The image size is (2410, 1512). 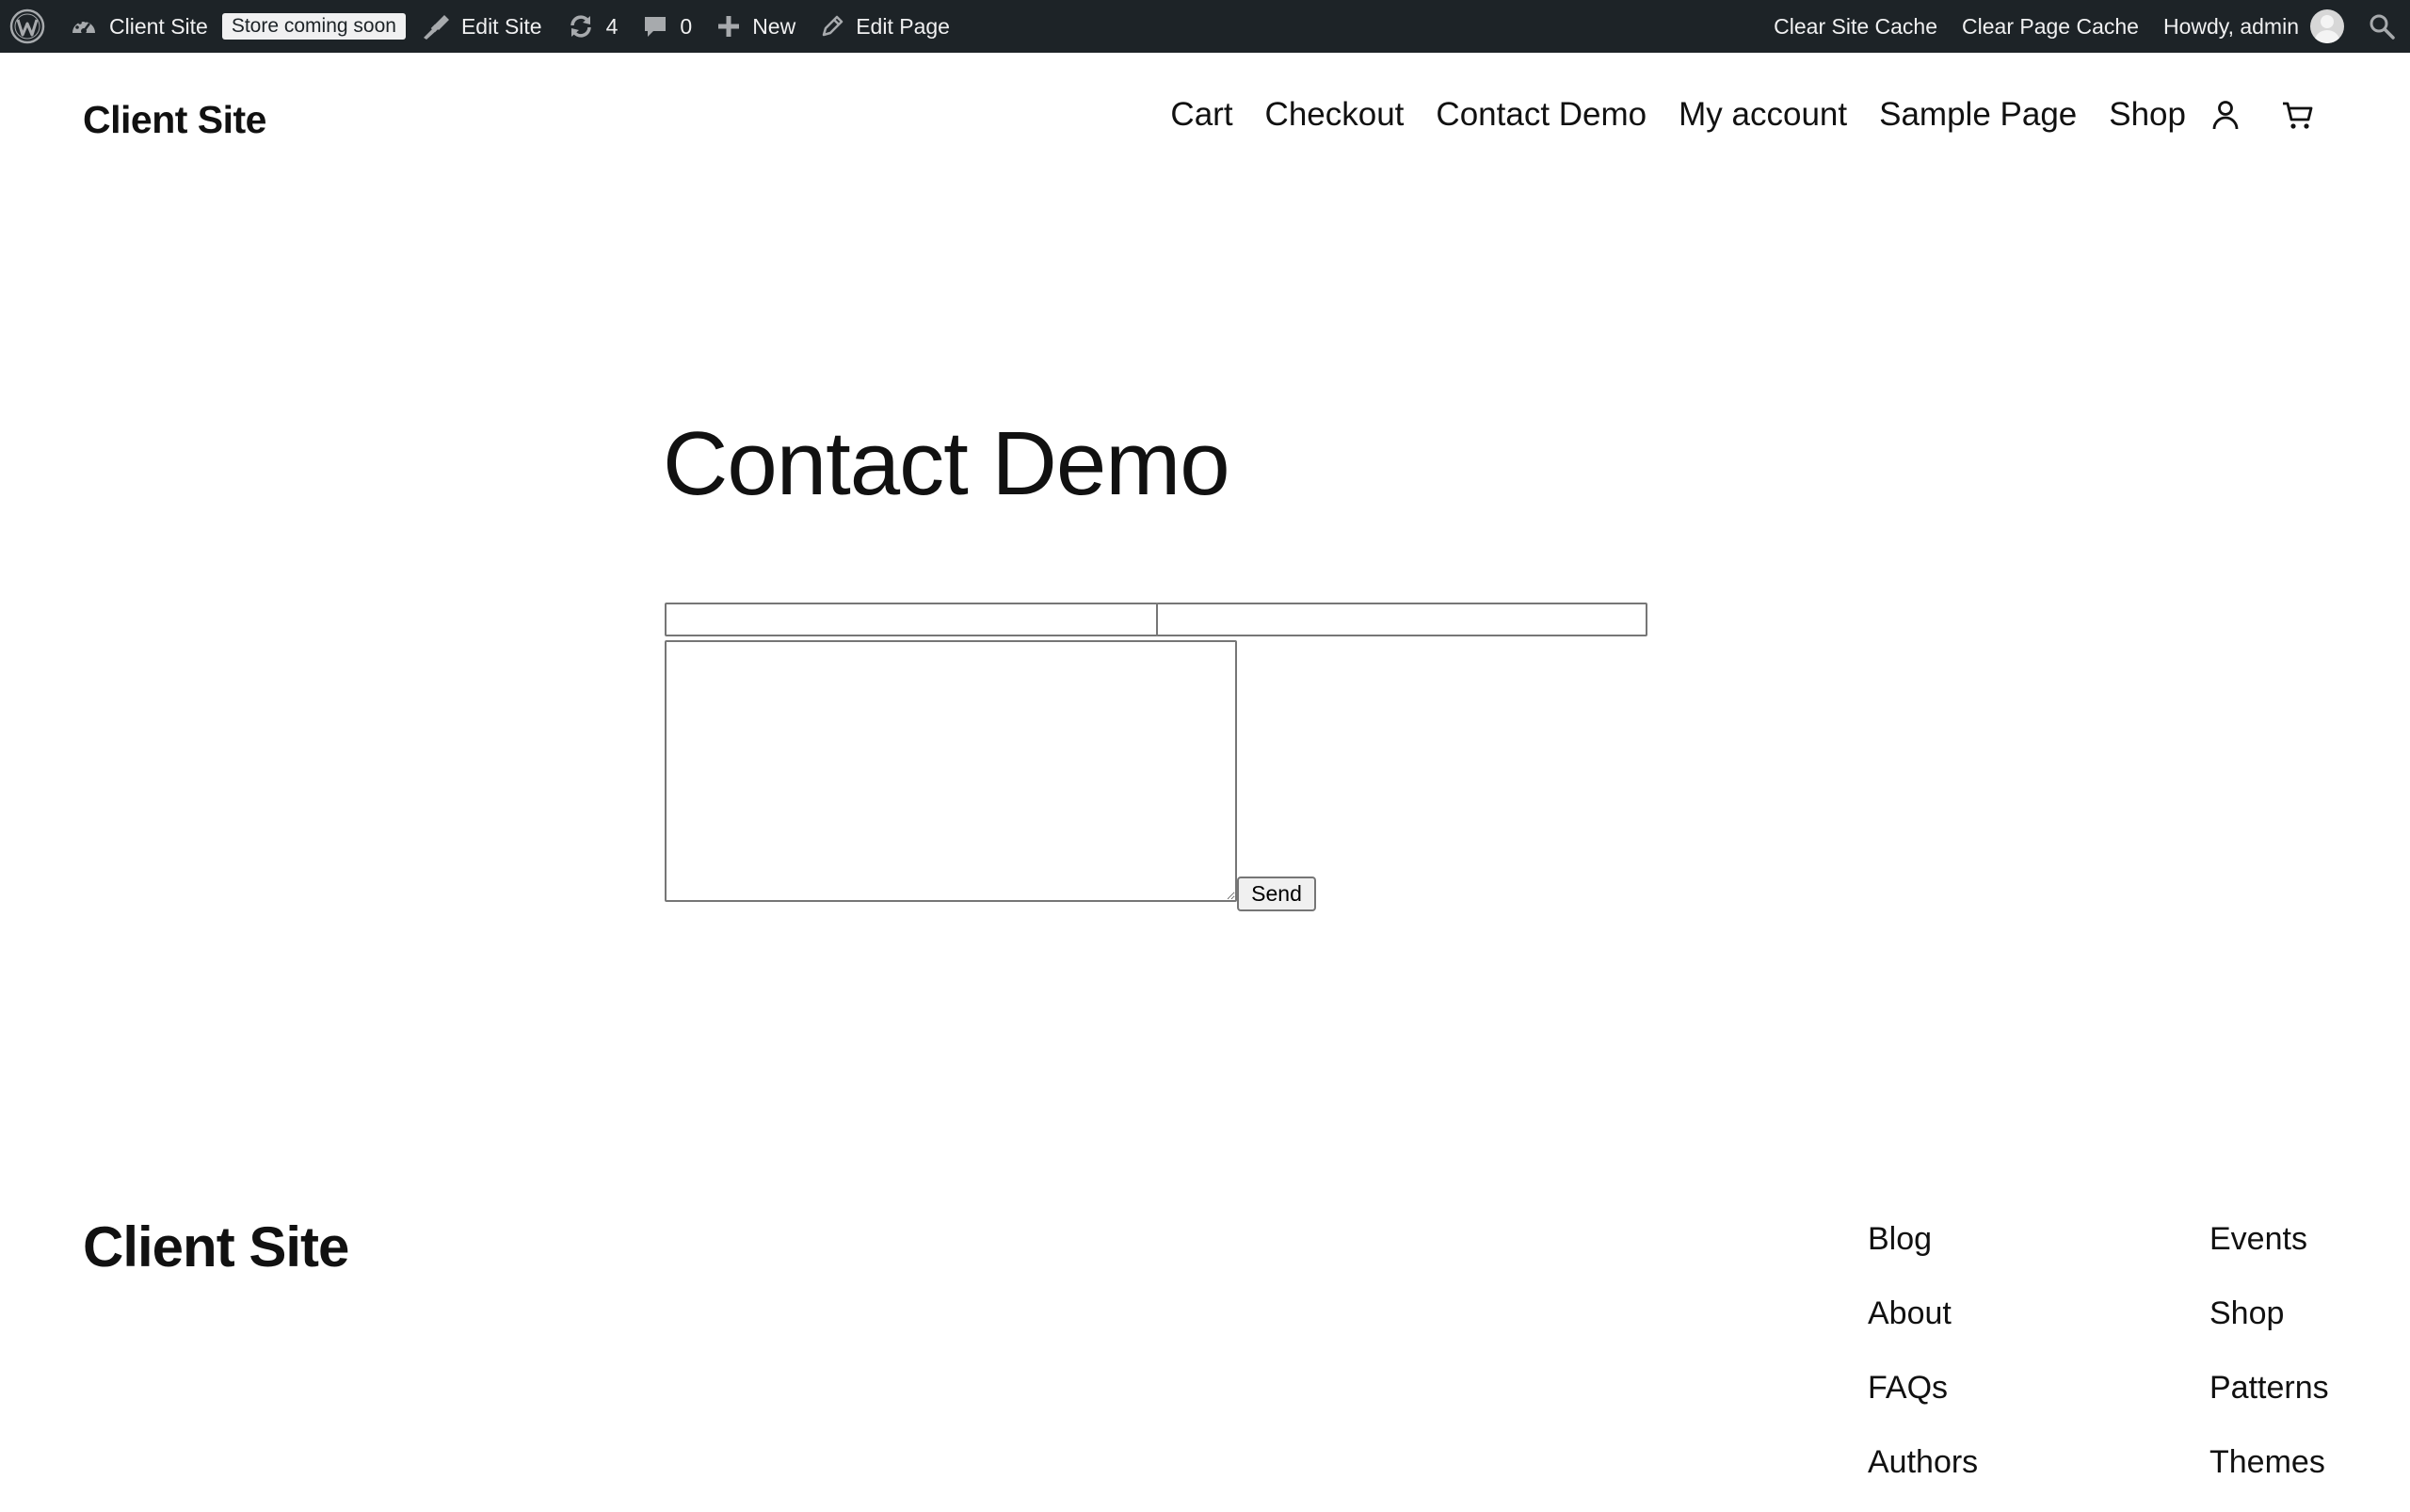 What do you see at coordinates (2269, 1326) in the screenshot?
I see `footer-link-shop: Shop` at bounding box center [2269, 1326].